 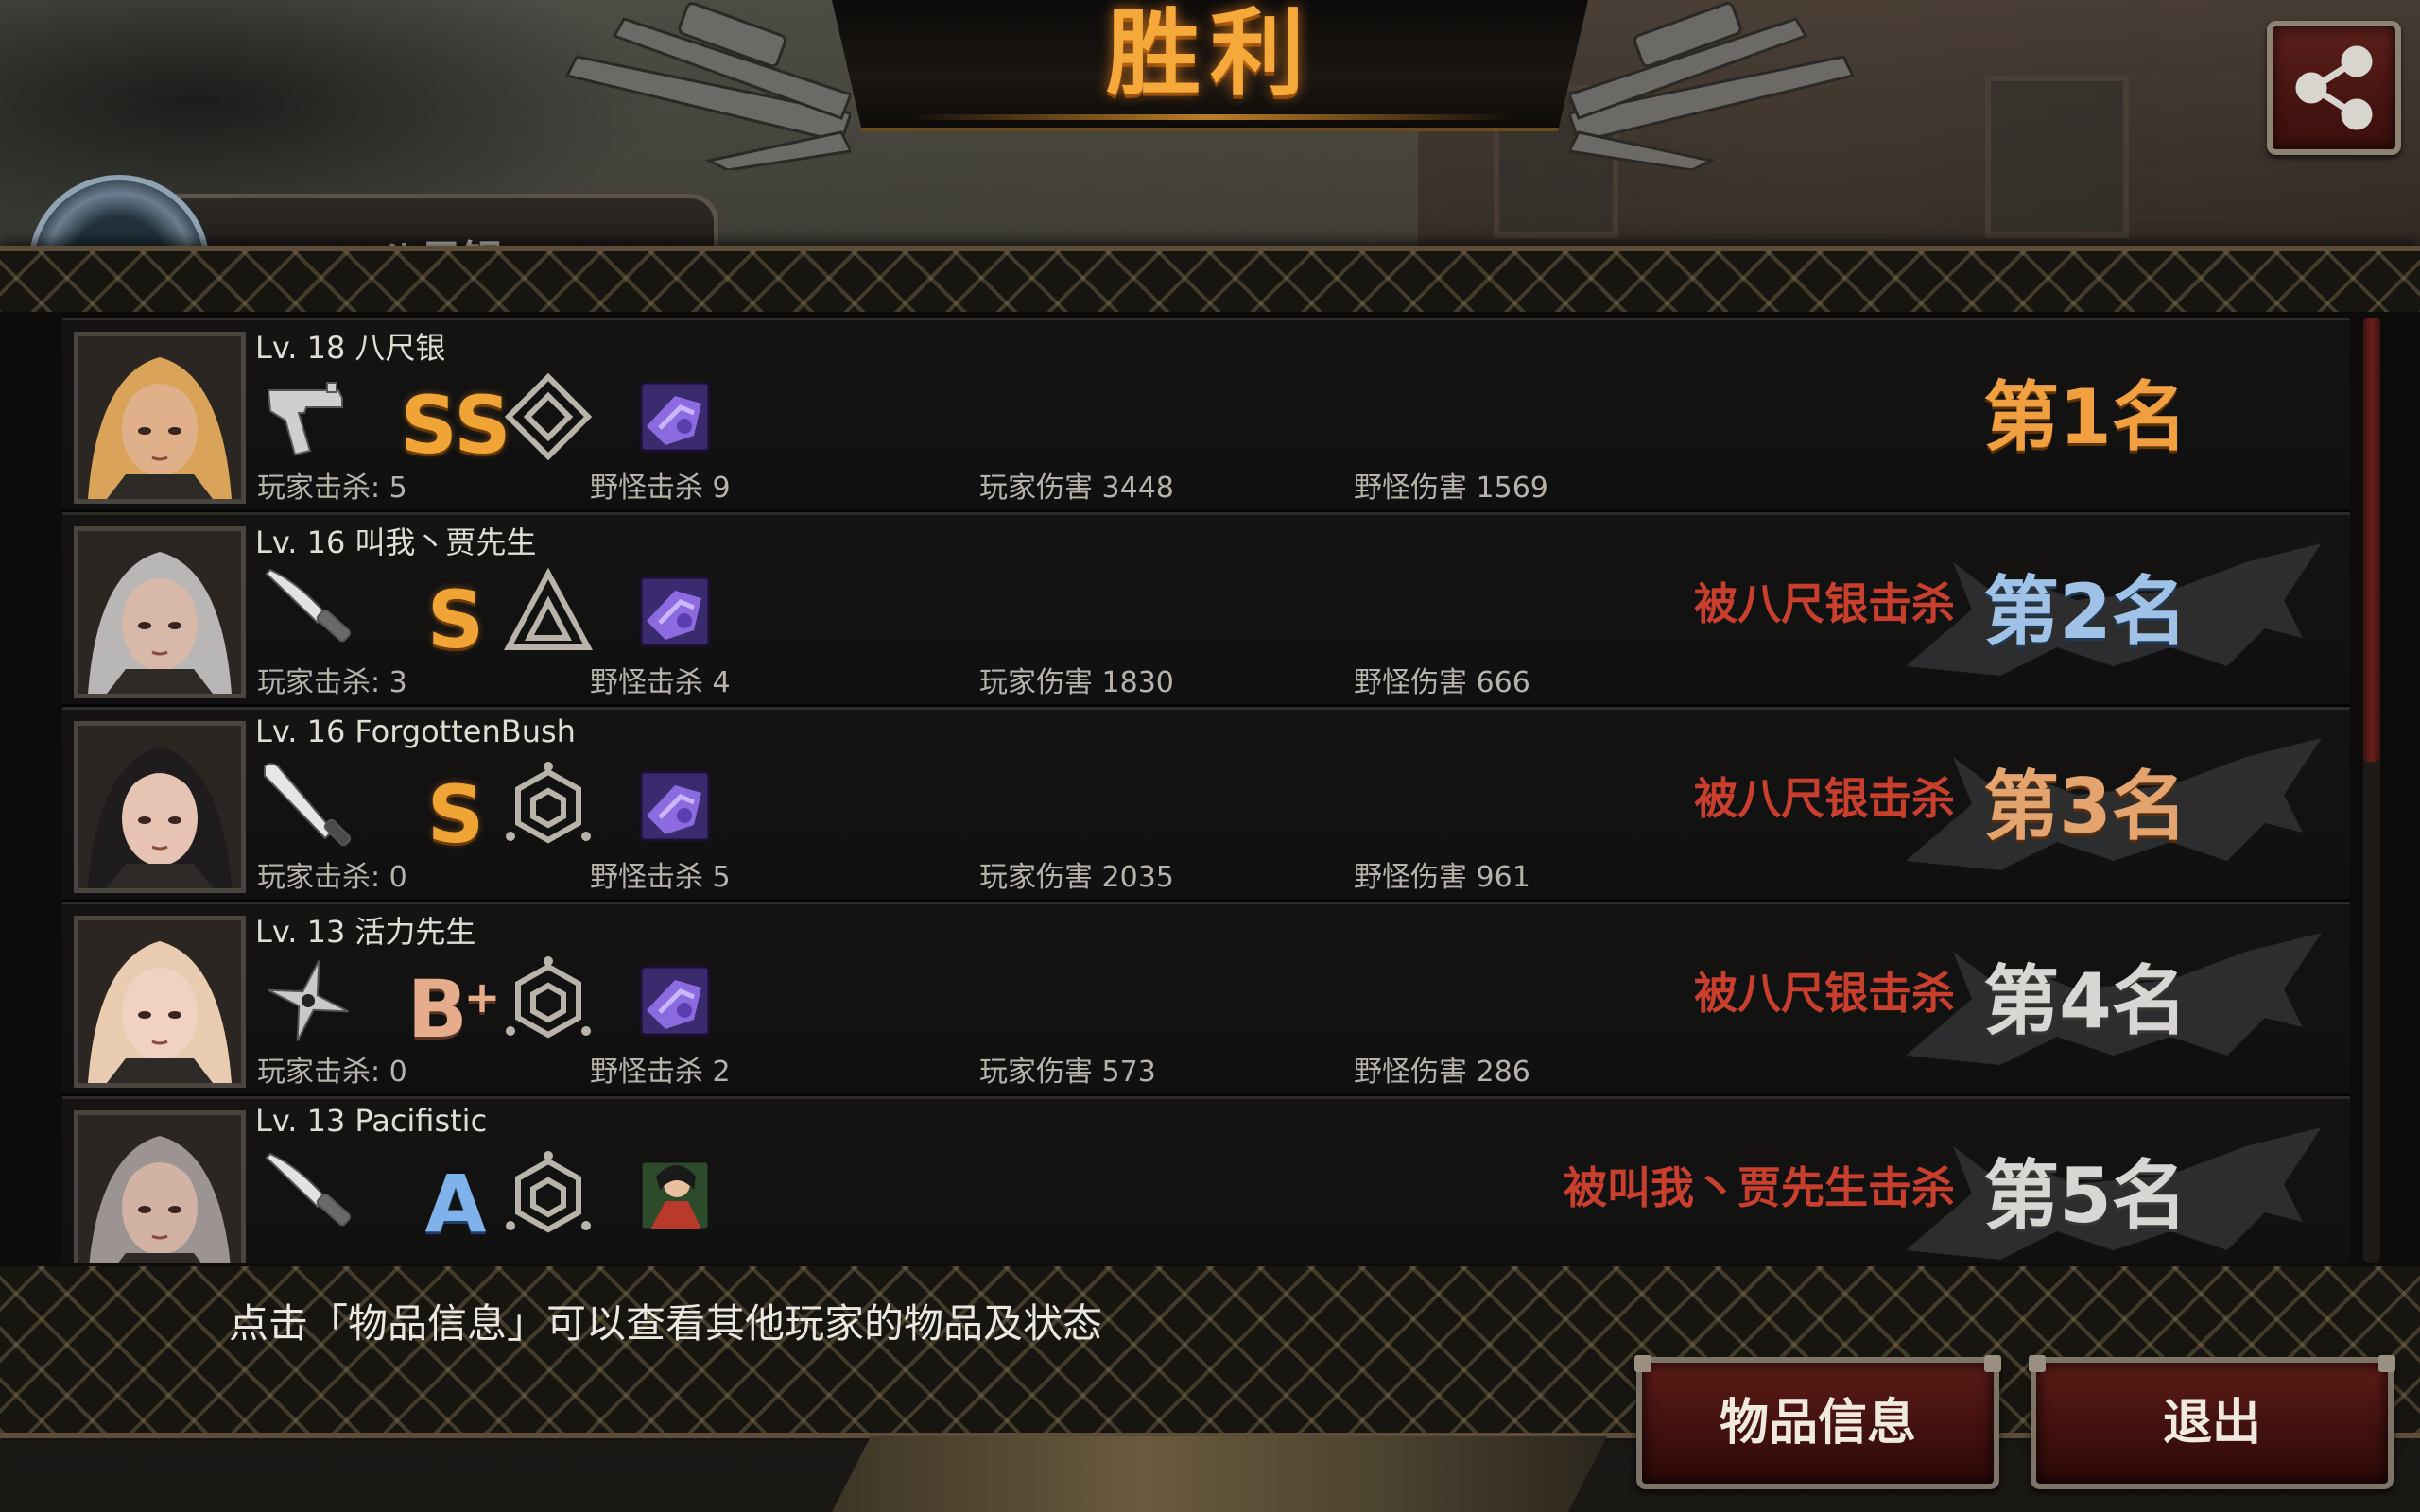 I want to click on page-title: 胜利, so click(x=1210, y=54).